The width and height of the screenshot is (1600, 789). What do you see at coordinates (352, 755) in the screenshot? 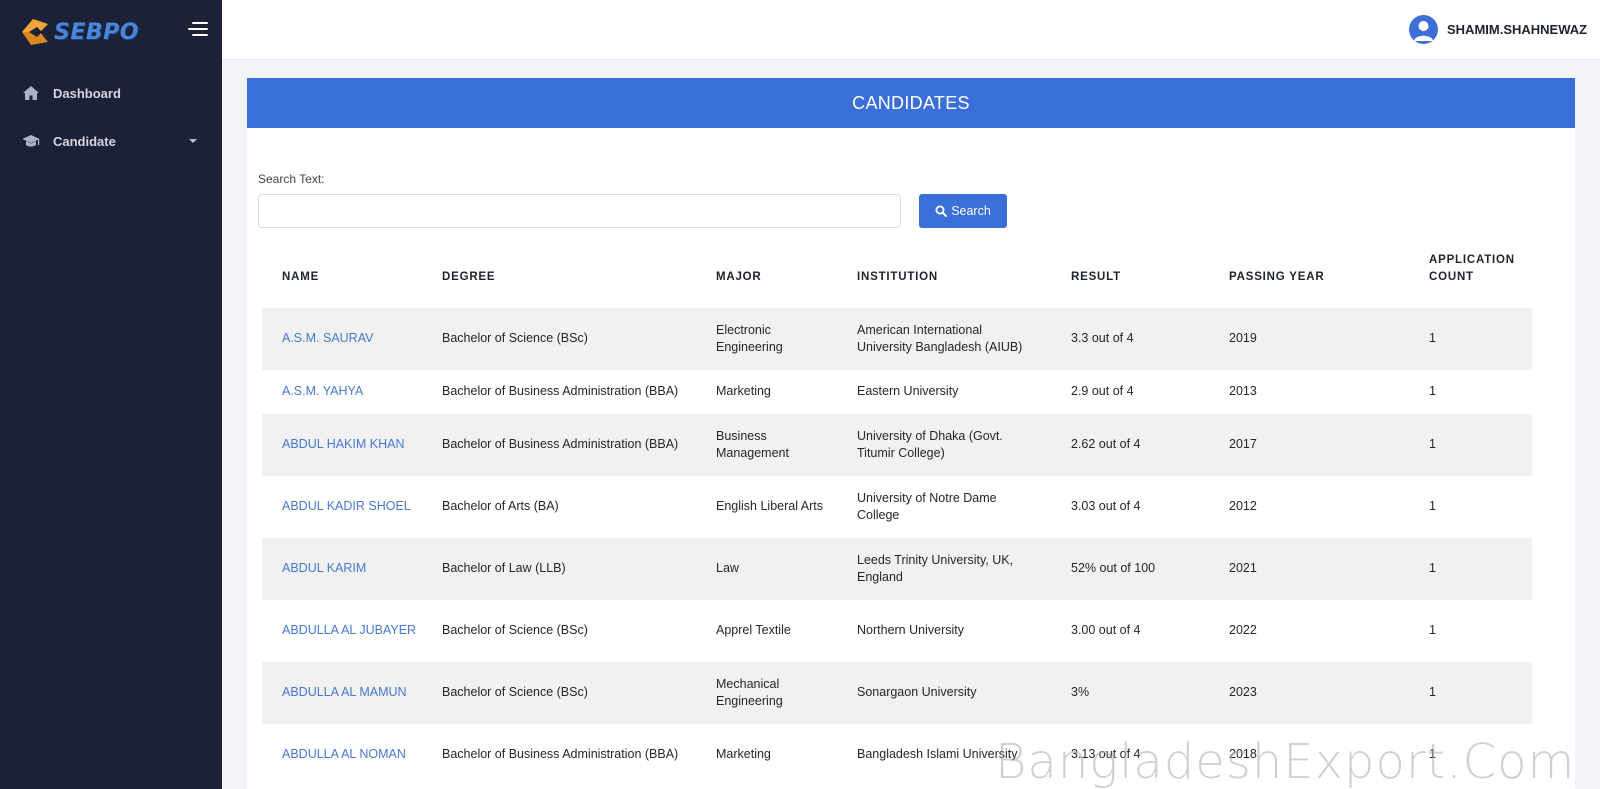
I see `candidate-name-link: ABDULLA AL NOMAN` at bounding box center [352, 755].